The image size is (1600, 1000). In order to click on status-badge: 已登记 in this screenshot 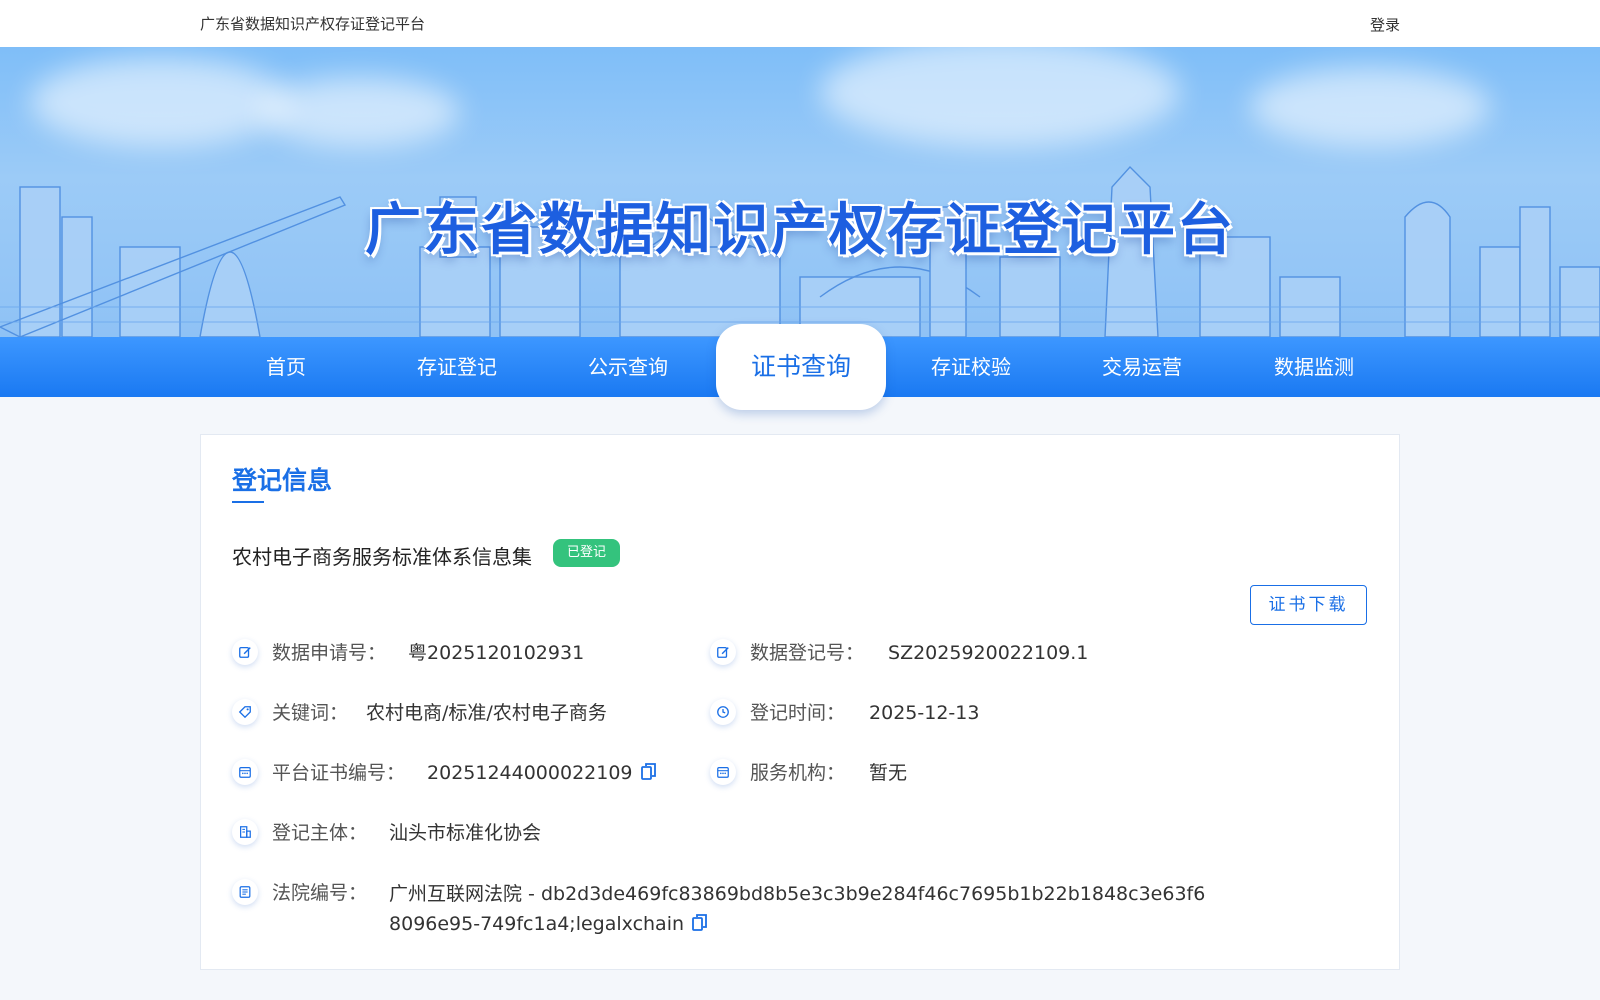, I will do `click(587, 553)`.